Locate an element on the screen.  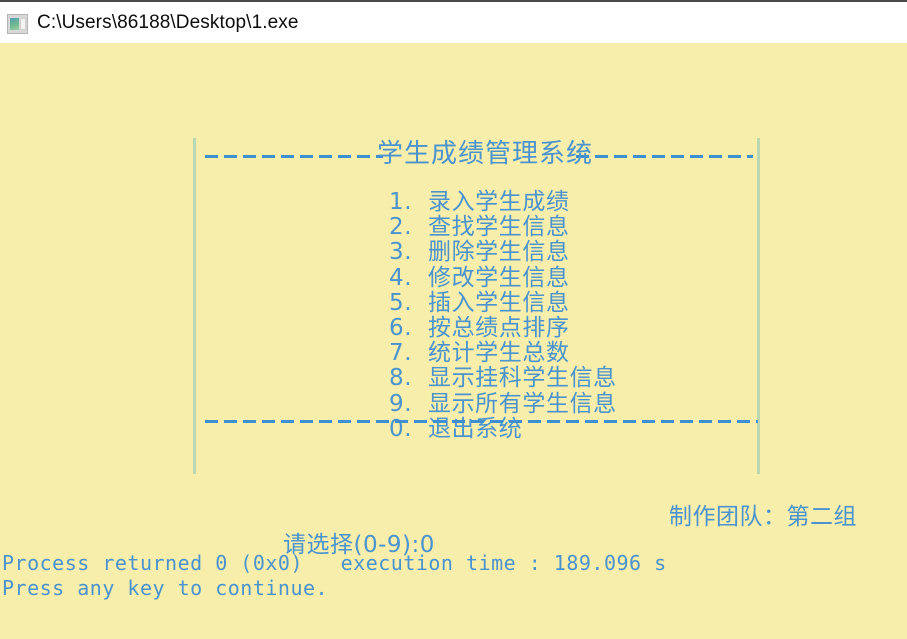
menu-item-3-key: 3. is located at coordinates (401, 252).